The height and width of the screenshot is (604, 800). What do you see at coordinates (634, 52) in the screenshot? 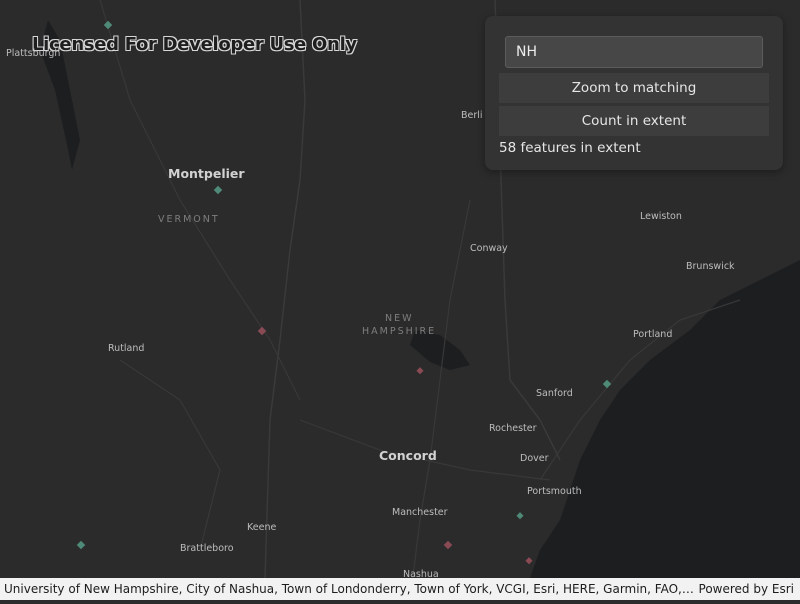
I see `query-input` at bounding box center [634, 52].